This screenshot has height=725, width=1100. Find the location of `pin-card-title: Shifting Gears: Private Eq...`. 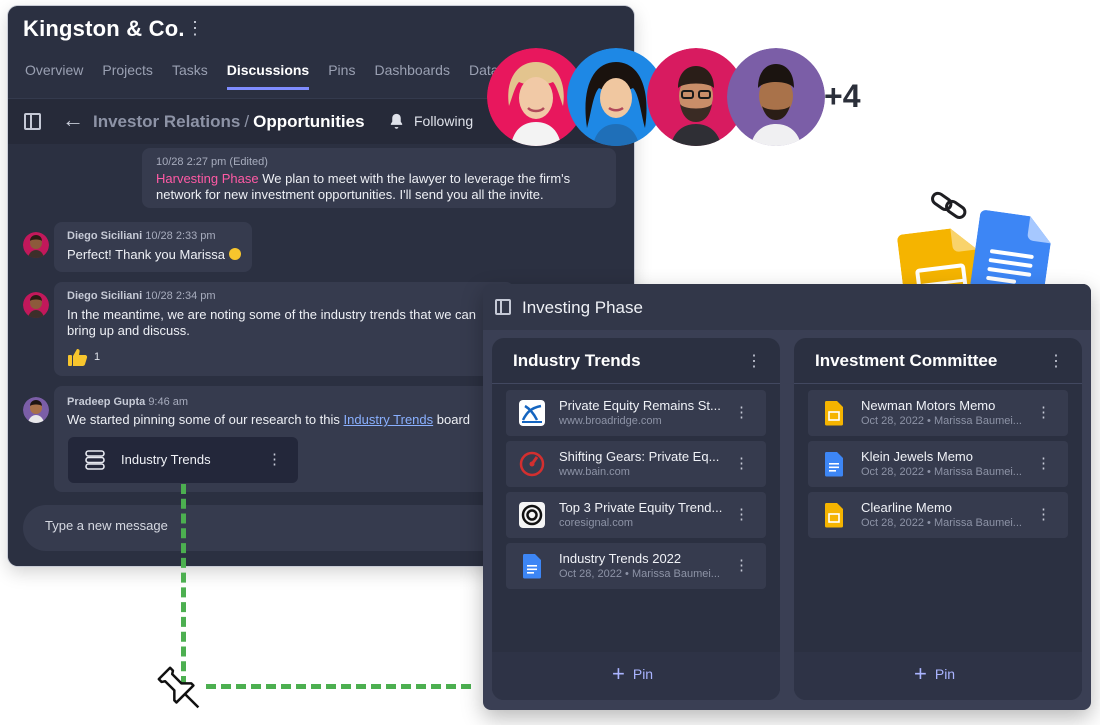

pin-card-title: Shifting Gears: Private Eq... is located at coordinates (639, 456).